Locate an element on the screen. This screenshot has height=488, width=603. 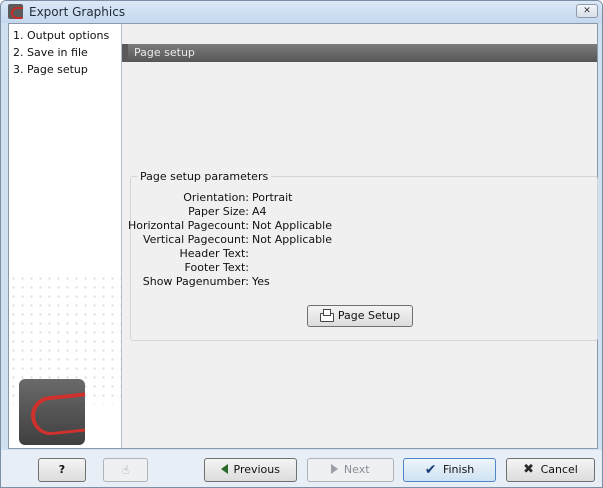
help-icon: ? is located at coordinates (62, 469).